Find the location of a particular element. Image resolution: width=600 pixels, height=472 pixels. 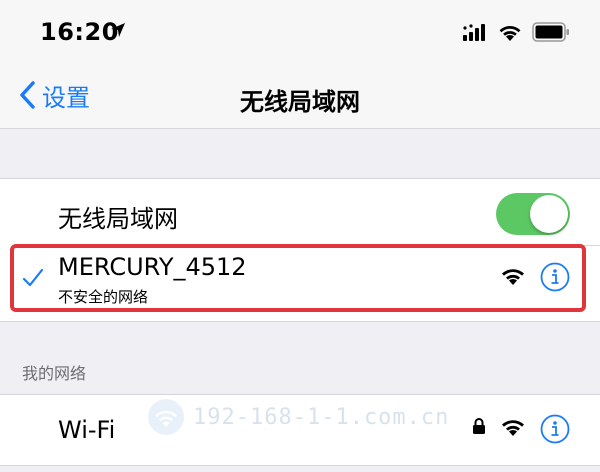

wifi-toggle-label: 无线局域网 is located at coordinates (118, 219).